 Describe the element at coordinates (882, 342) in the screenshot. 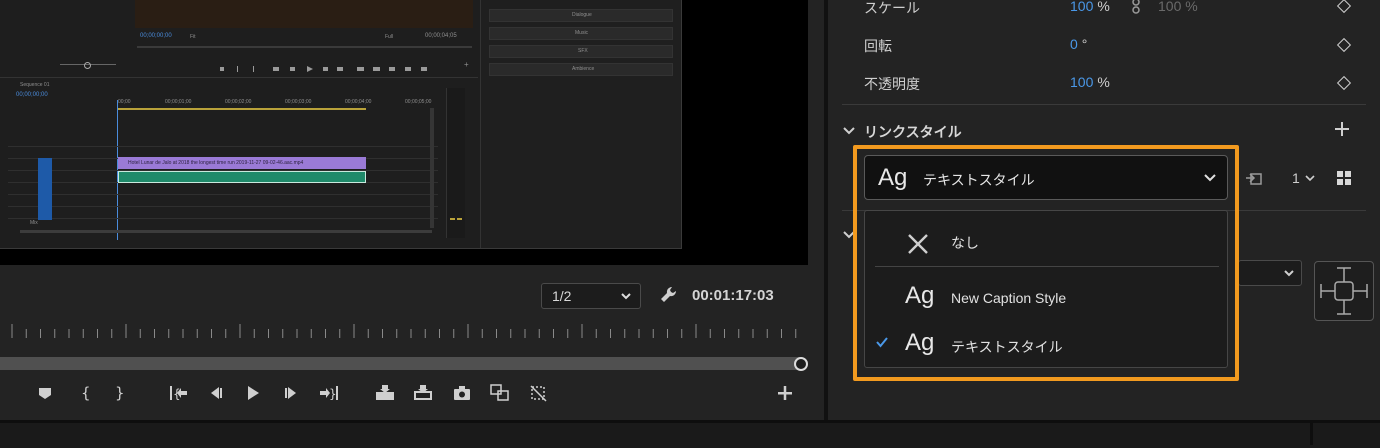

I see `checkmark-icon` at that location.